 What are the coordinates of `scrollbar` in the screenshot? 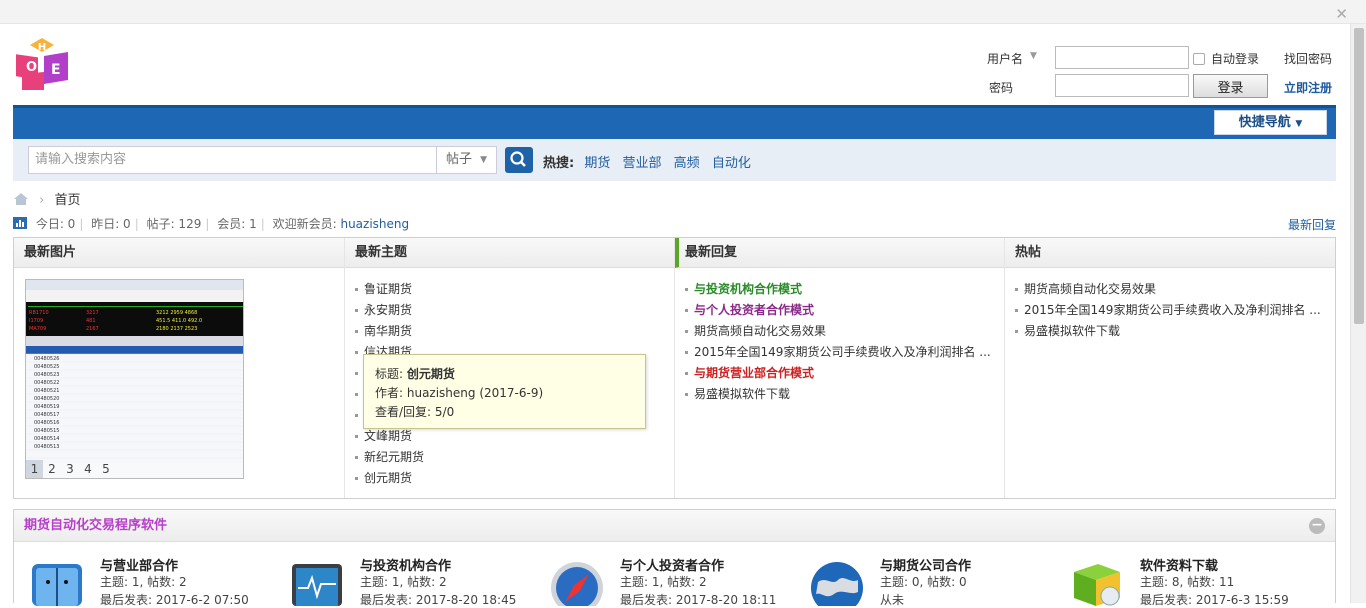 It's located at (1358, 313).